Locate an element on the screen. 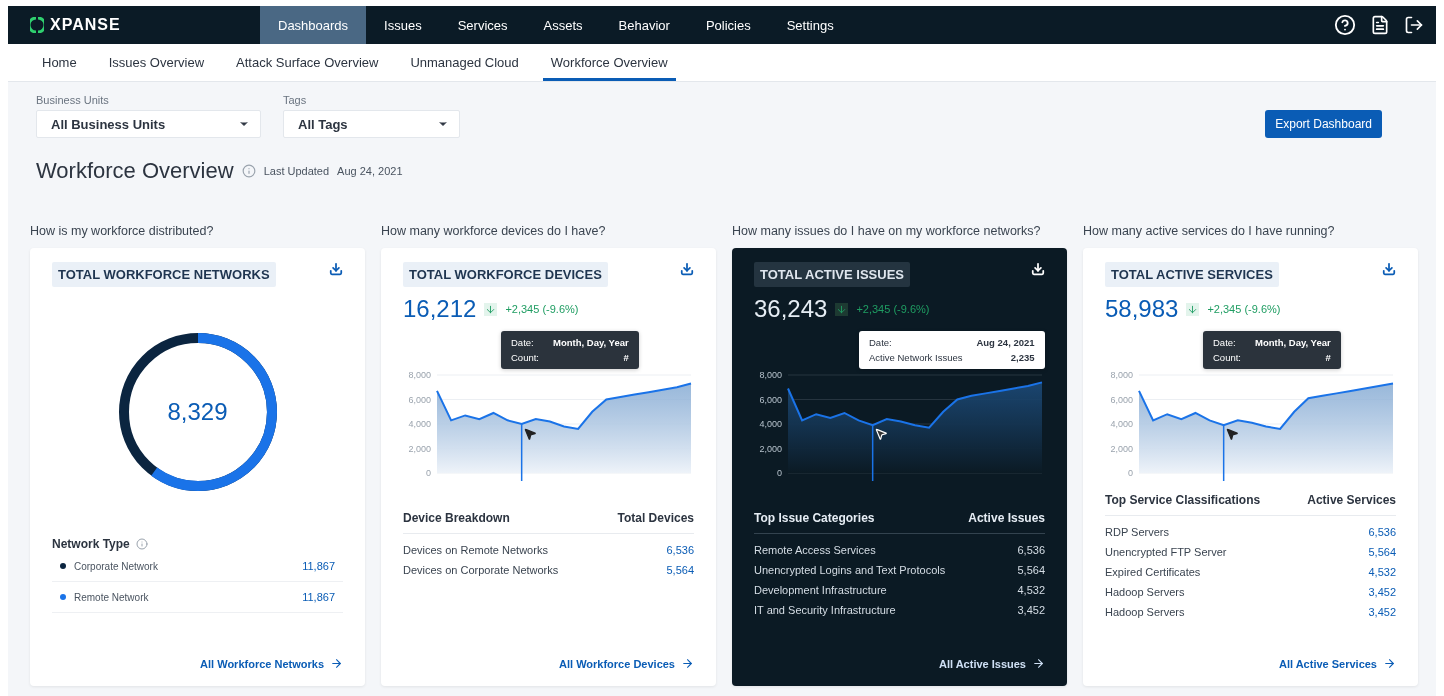 The image size is (1444, 696). nav-tab: Issues is located at coordinates (403, 25).